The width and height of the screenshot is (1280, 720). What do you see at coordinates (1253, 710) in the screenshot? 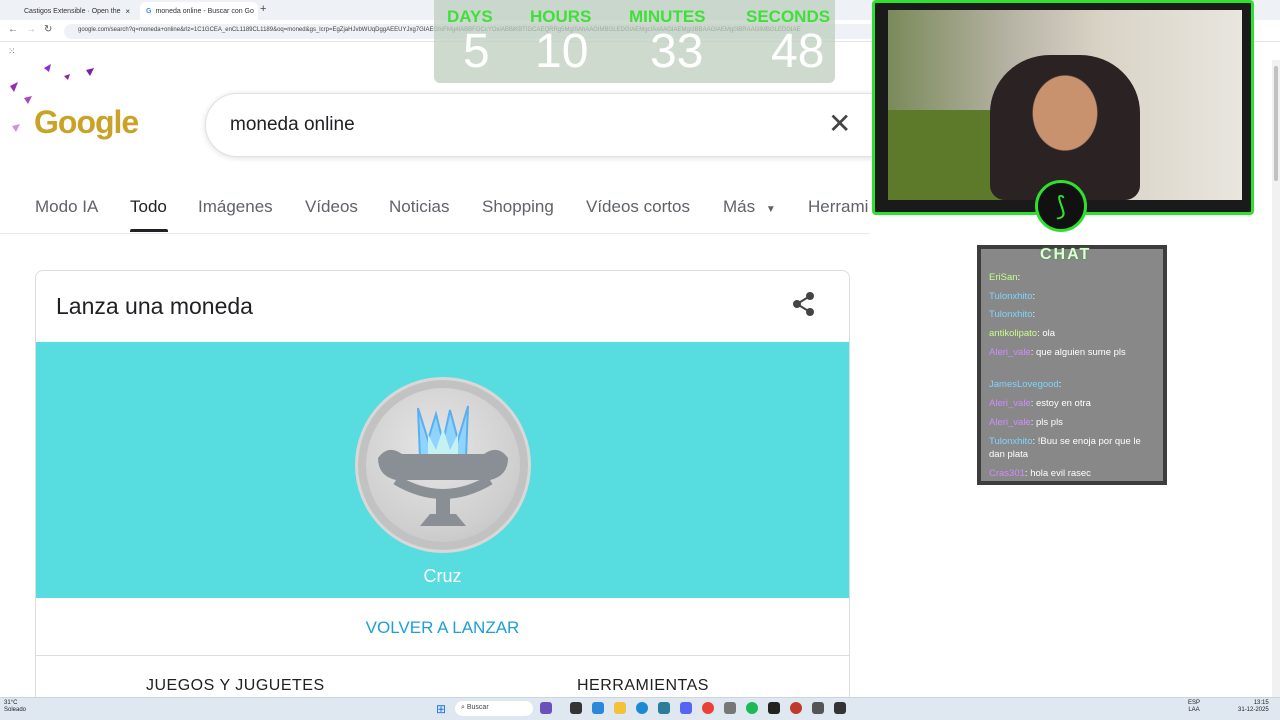
I see `clock-date: 31-12-2025` at bounding box center [1253, 710].